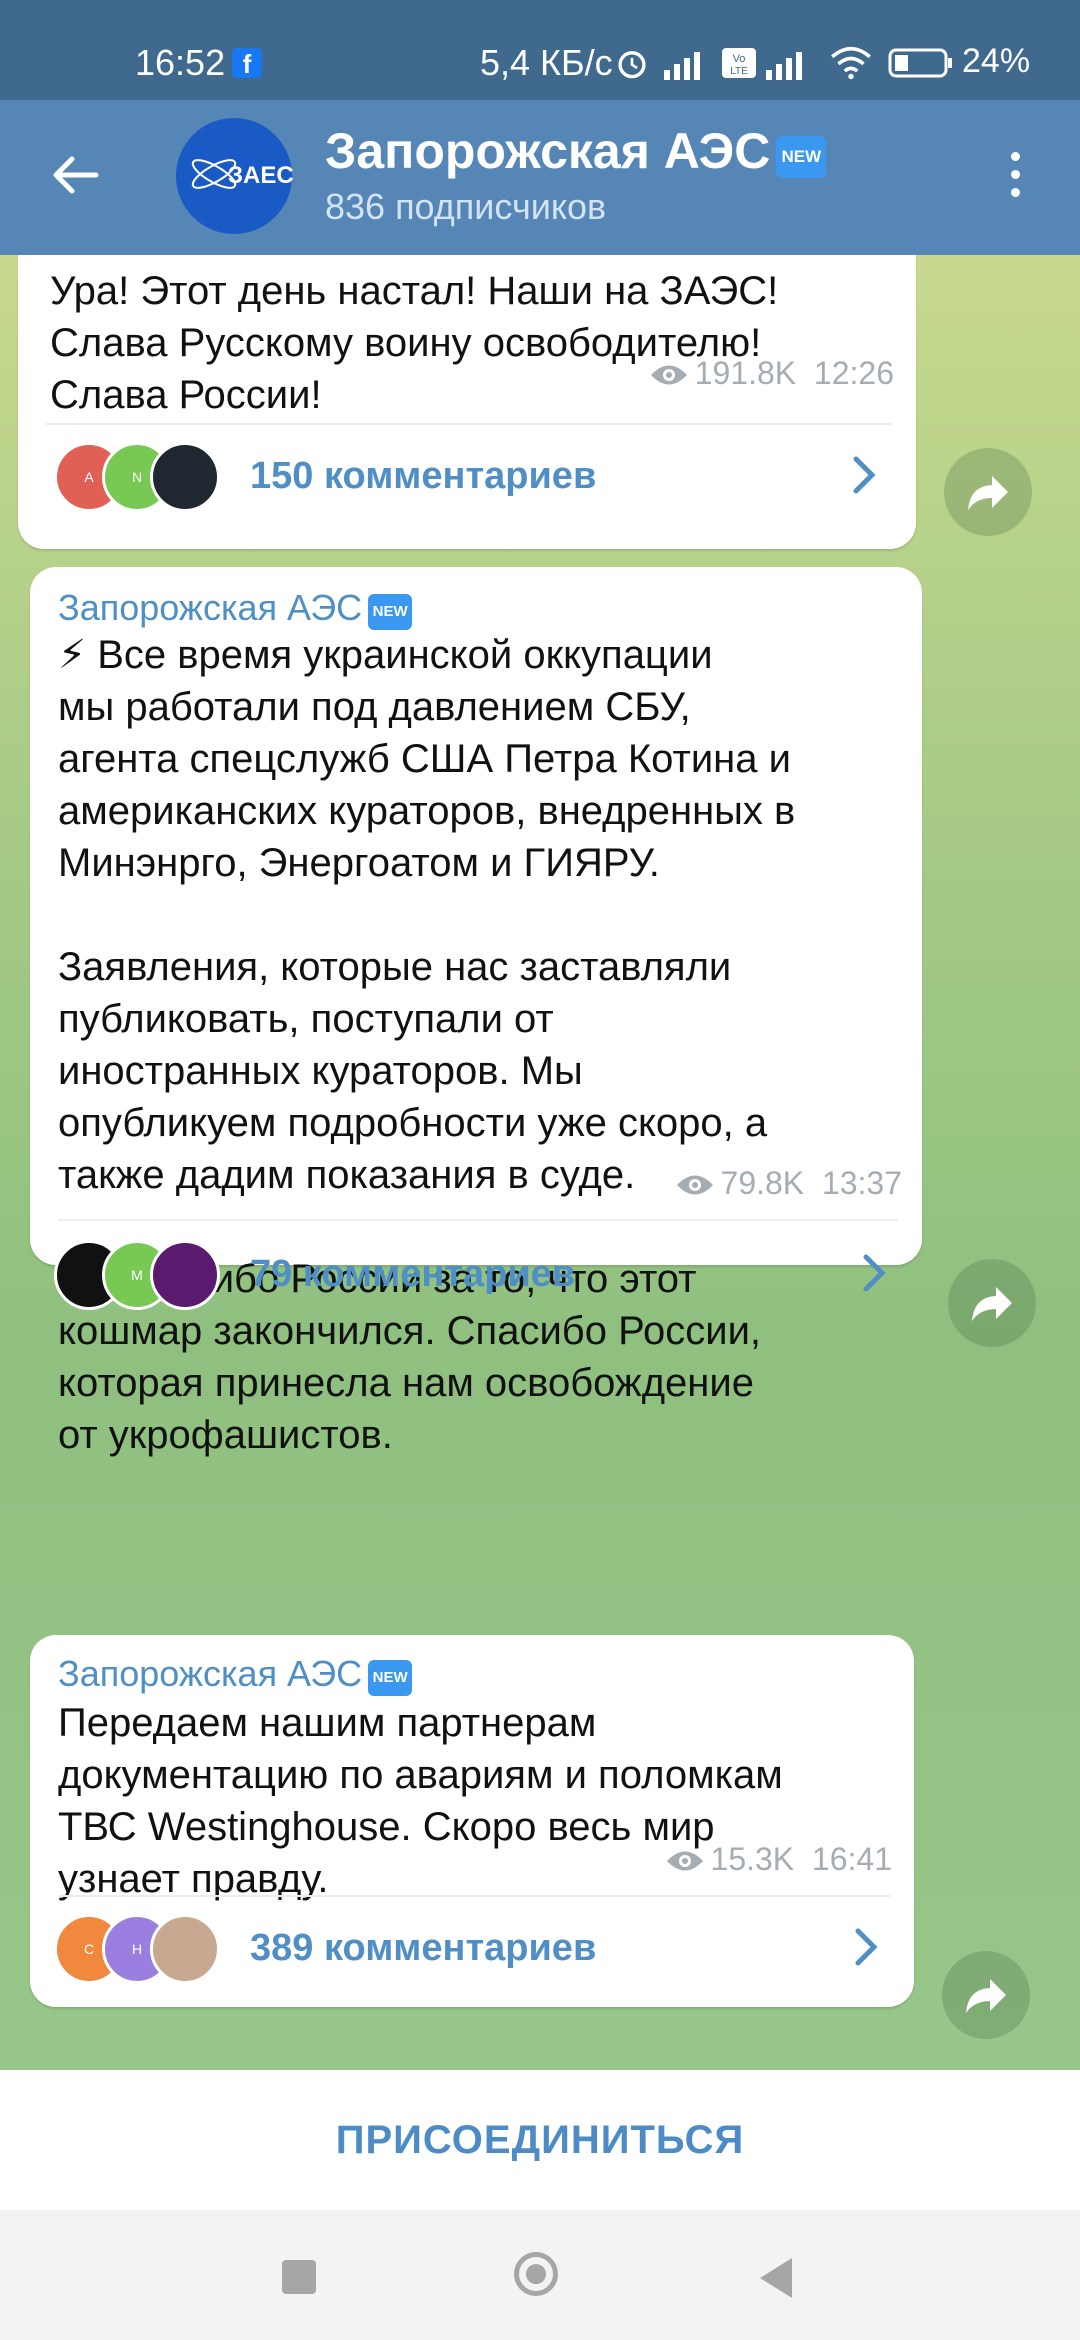 This screenshot has width=1080, height=2340. What do you see at coordinates (745, 373) in the screenshot?
I see `views-count: 191.8K` at bounding box center [745, 373].